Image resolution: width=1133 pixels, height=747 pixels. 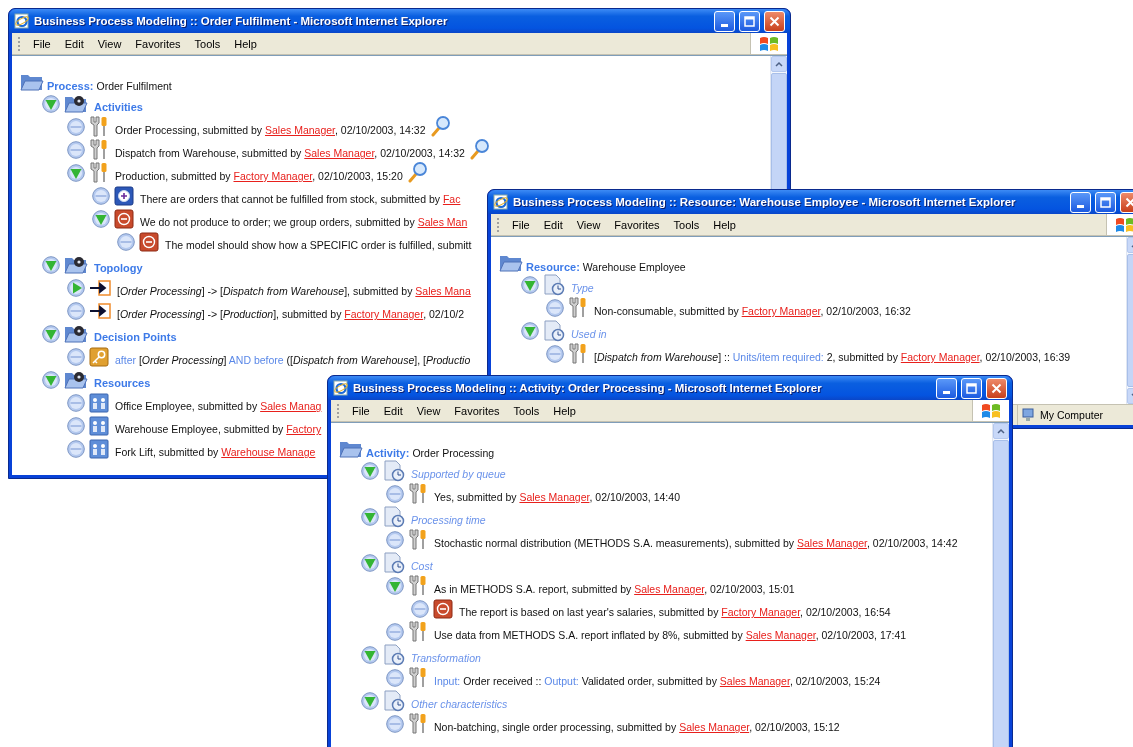 I want to click on author-link: Sales Man, so click(x=442, y=222).